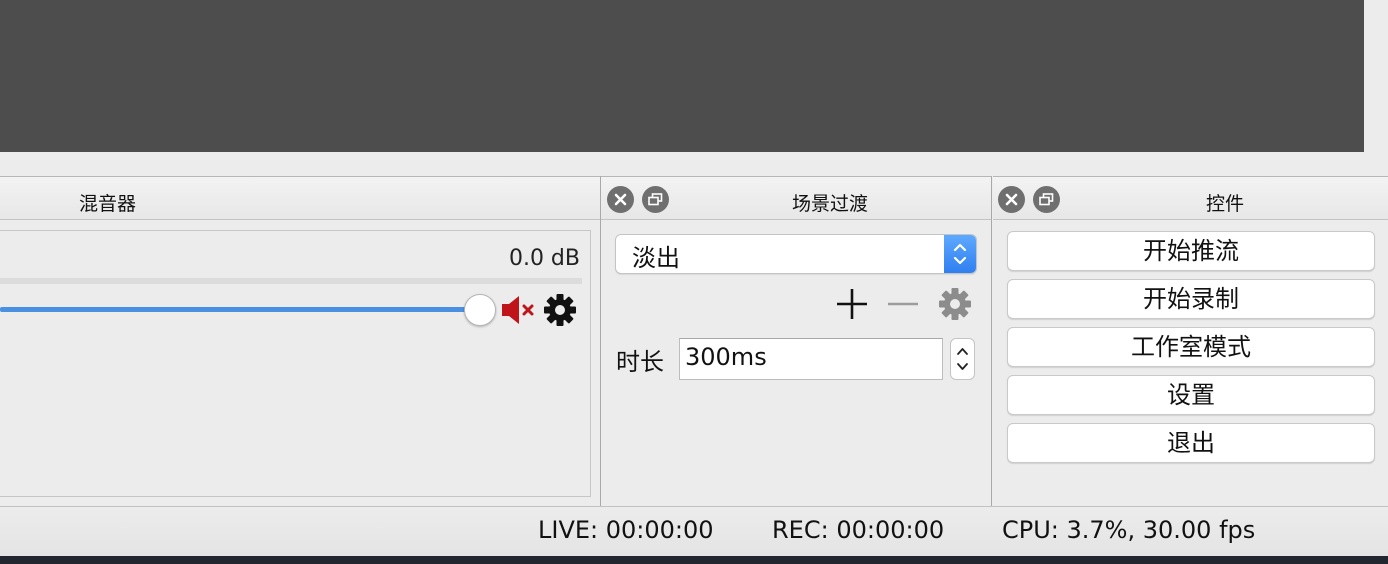 This screenshot has width=1388, height=564. What do you see at coordinates (830, 204) in the screenshot?
I see `transitions-title: 场景过渡` at bounding box center [830, 204].